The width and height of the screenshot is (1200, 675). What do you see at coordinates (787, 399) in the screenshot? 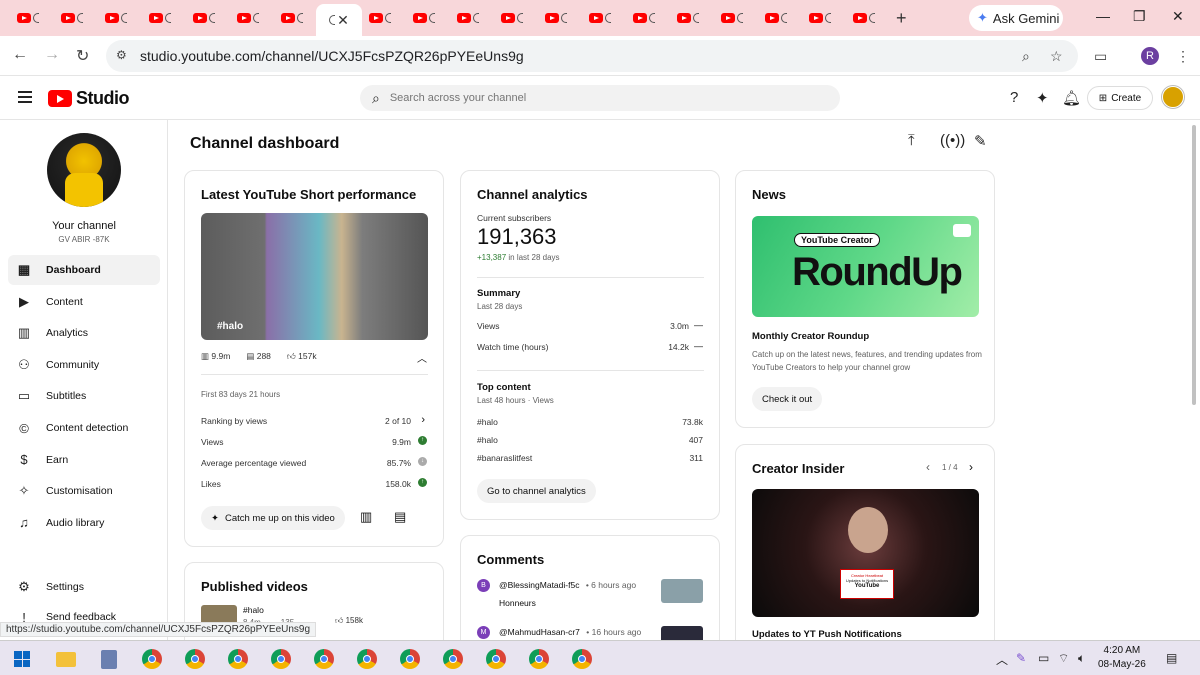
I see `check-it-out-button: Check it out` at bounding box center [787, 399].